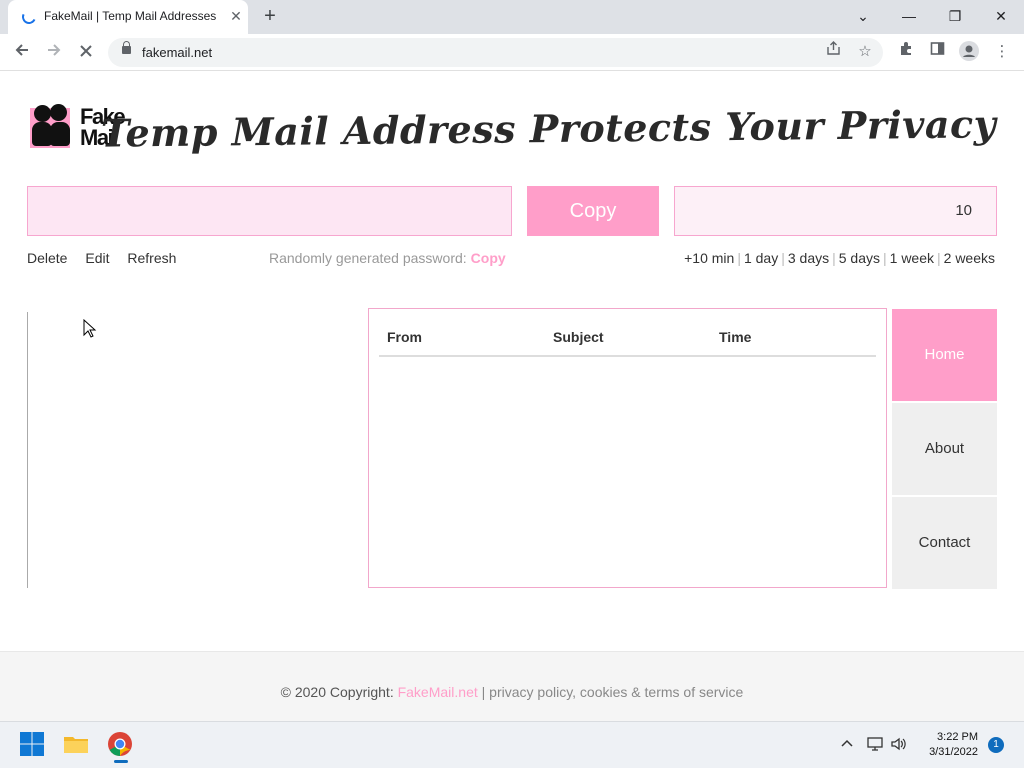  I want to click on file-explorer-icon, so click(77, 745).